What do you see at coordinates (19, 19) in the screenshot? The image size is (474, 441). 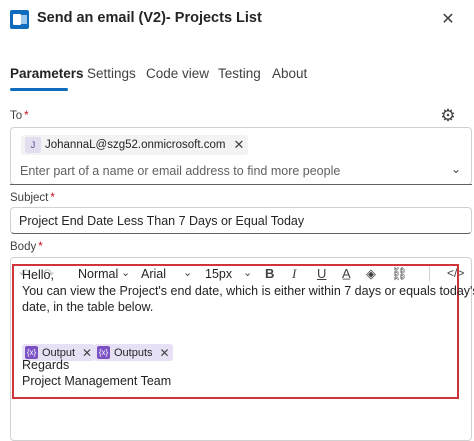 I see `outlook-icon` at bounding box center [19, 19].